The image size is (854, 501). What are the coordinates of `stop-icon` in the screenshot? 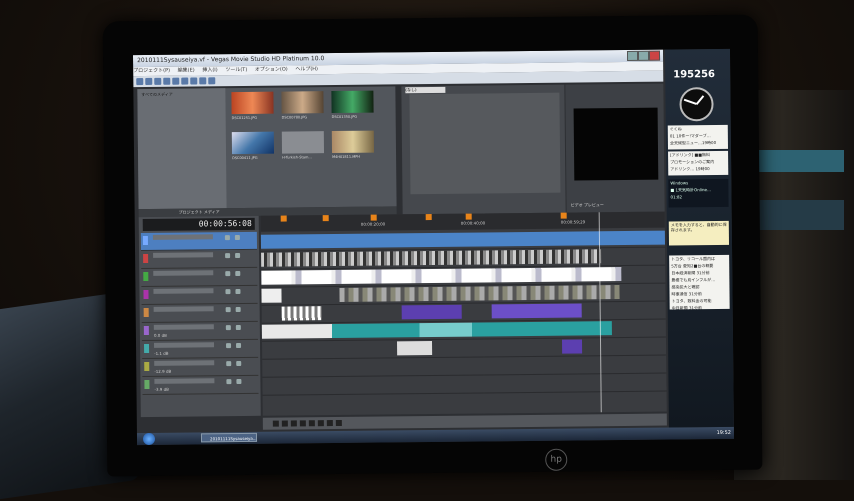 It's located at (320, 423).